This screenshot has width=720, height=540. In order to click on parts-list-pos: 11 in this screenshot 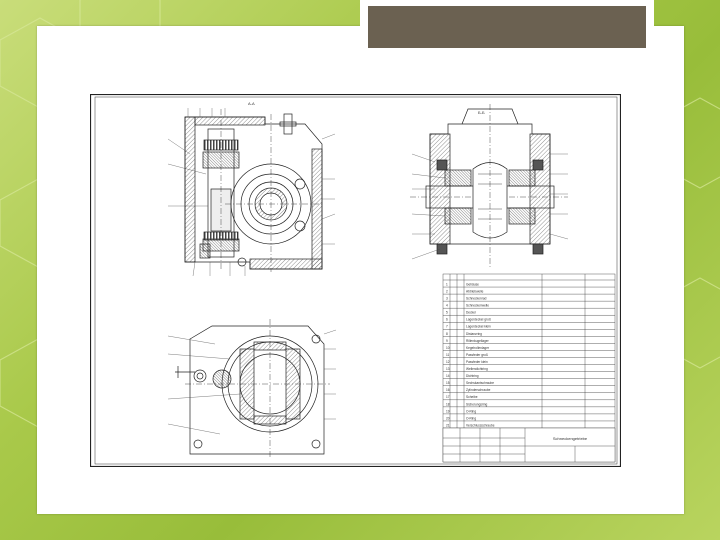, I will do `click(448, 355)`.